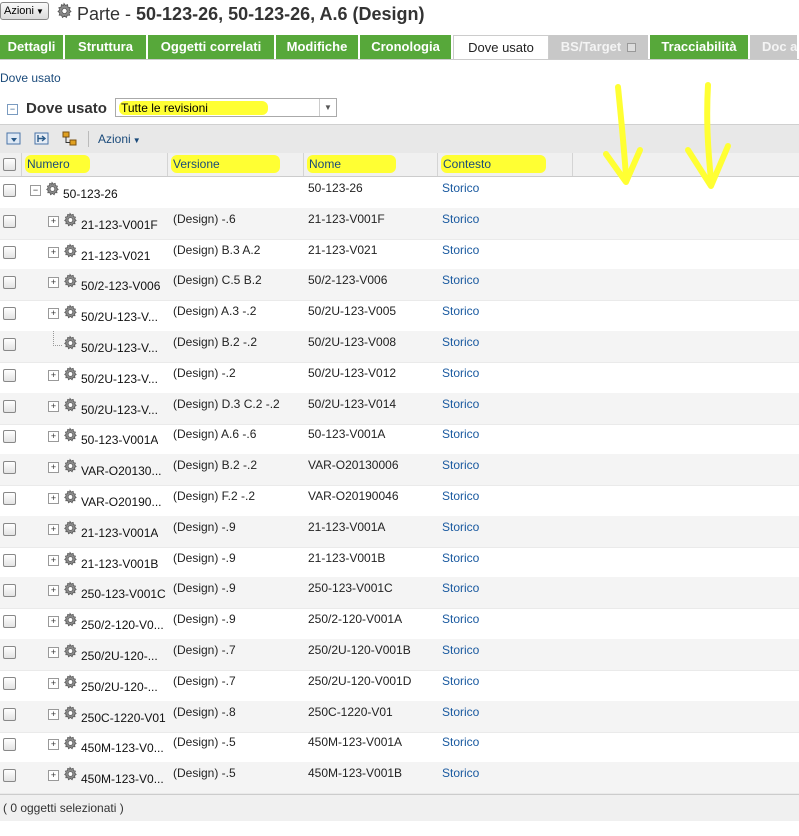 The height and width of the screenshot is (836, 799). I want to click on row-versione-link: (Design) D.3 C.2 -.2, so click(226, 404).